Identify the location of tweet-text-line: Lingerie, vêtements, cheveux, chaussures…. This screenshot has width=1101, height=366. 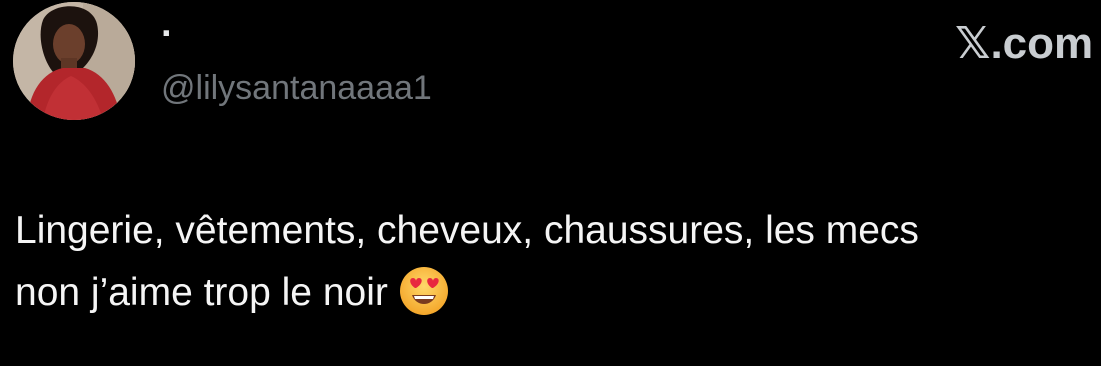
(467, 230).